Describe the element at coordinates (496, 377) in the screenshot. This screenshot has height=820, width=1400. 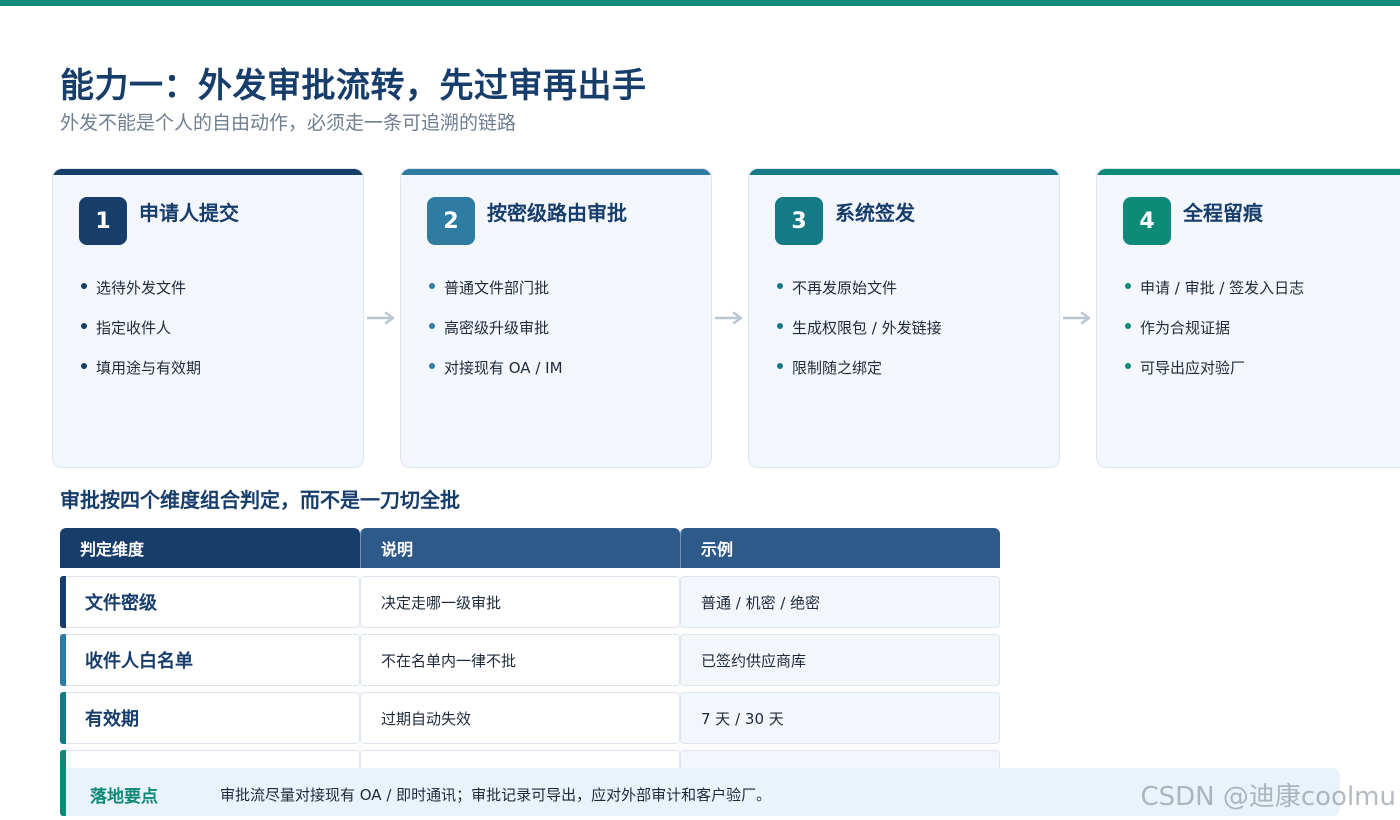
I see `step-item: 对接现有 OA / IM` at that location.